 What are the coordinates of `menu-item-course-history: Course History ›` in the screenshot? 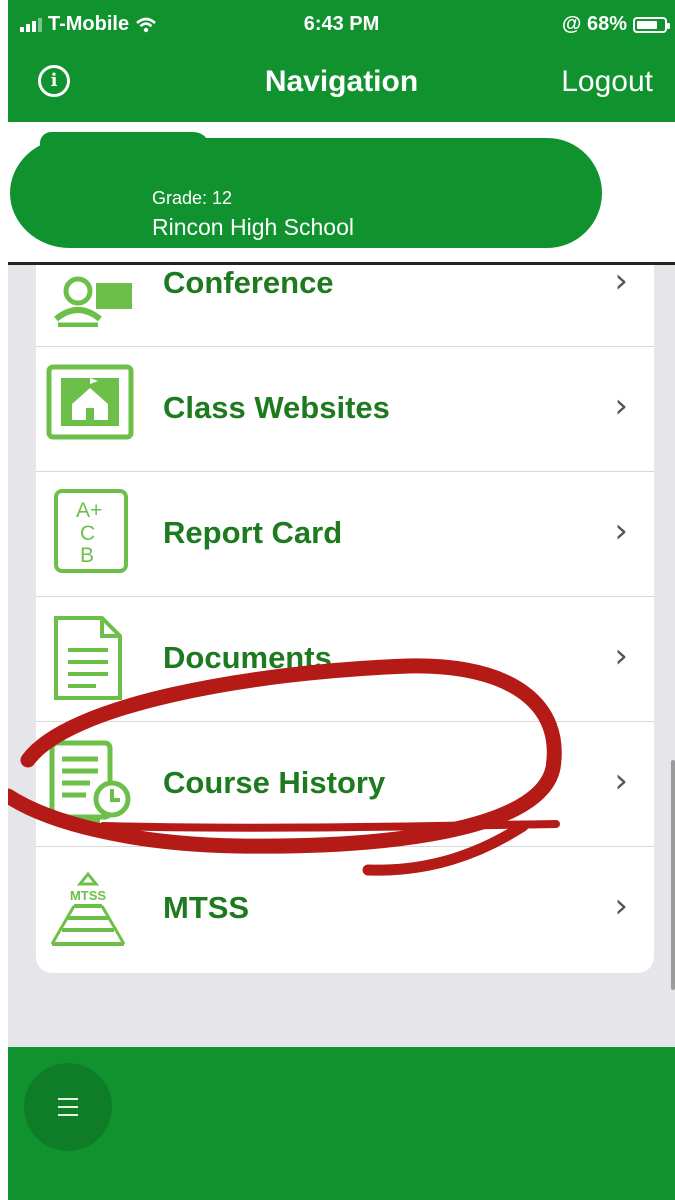 It's located at (345, 784).